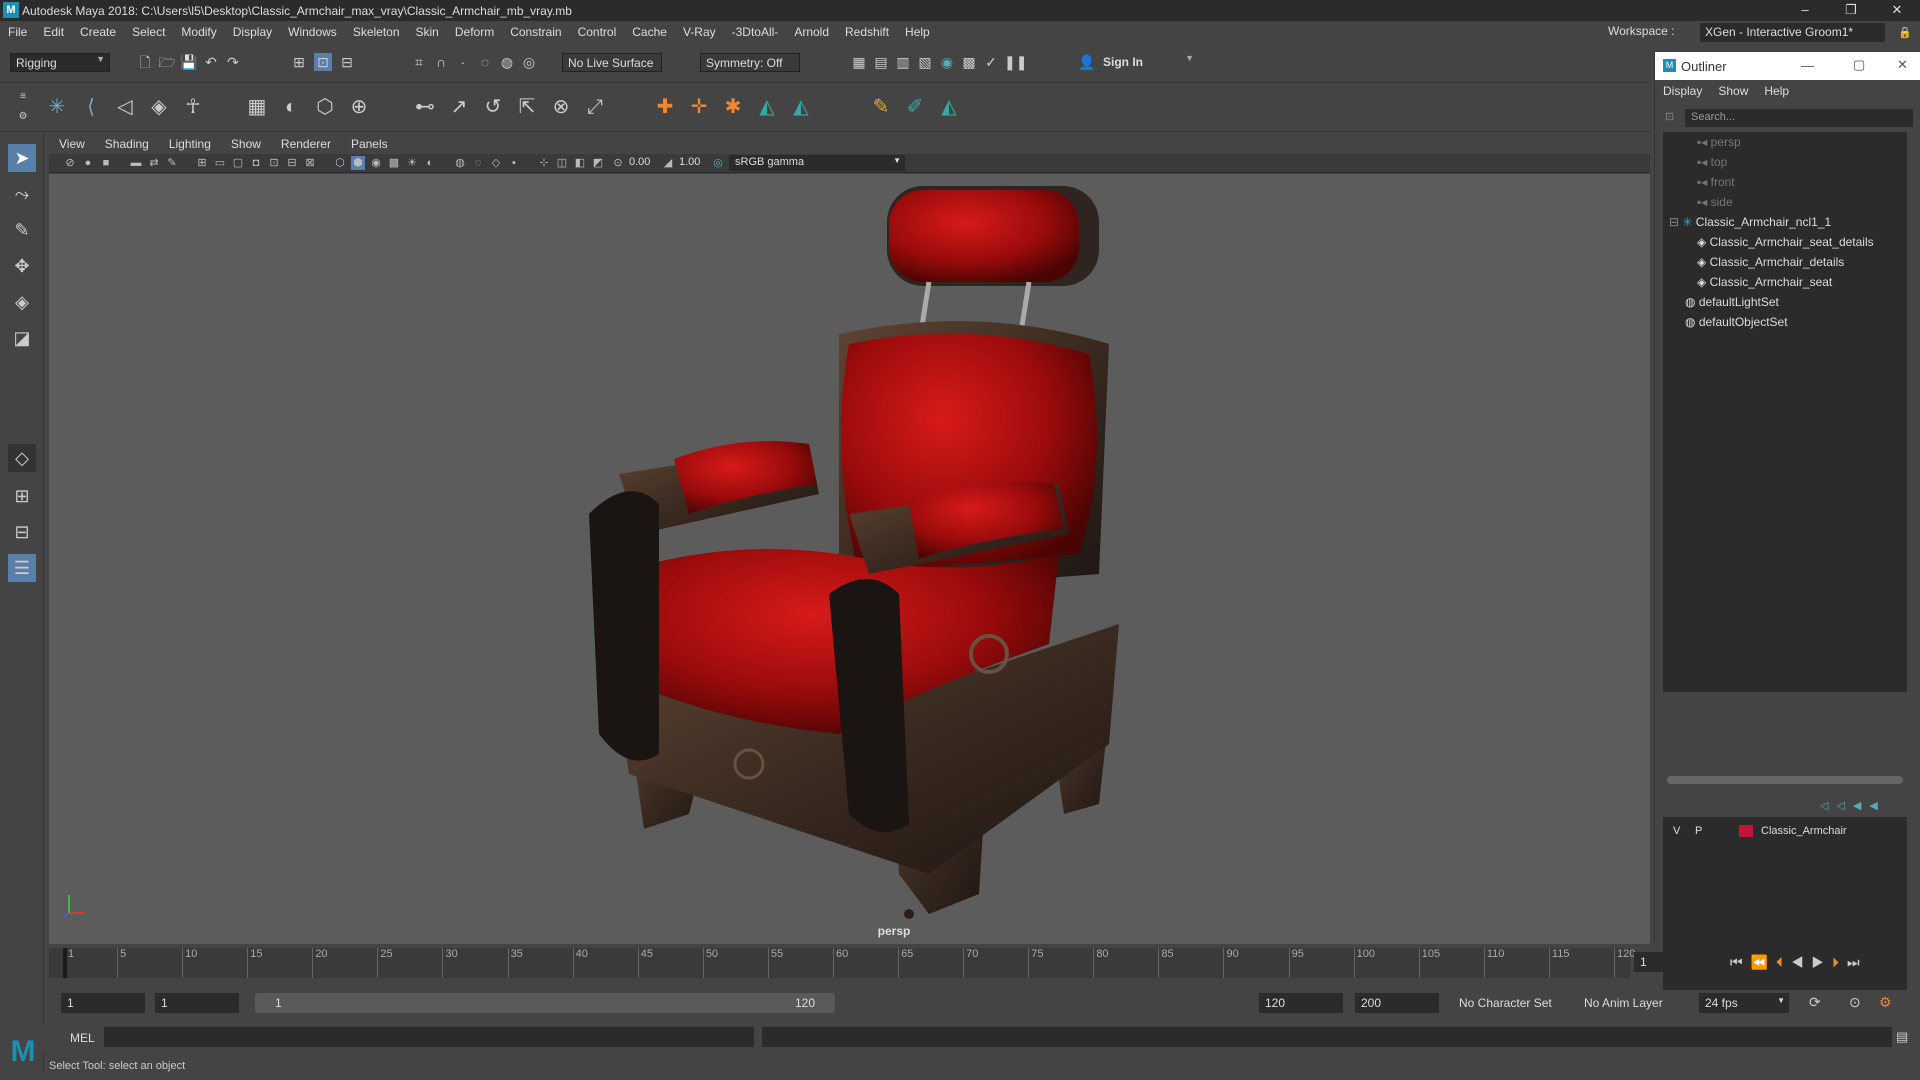  I want to click on anti-aliasing-icon: ◇, so click(496, 163).